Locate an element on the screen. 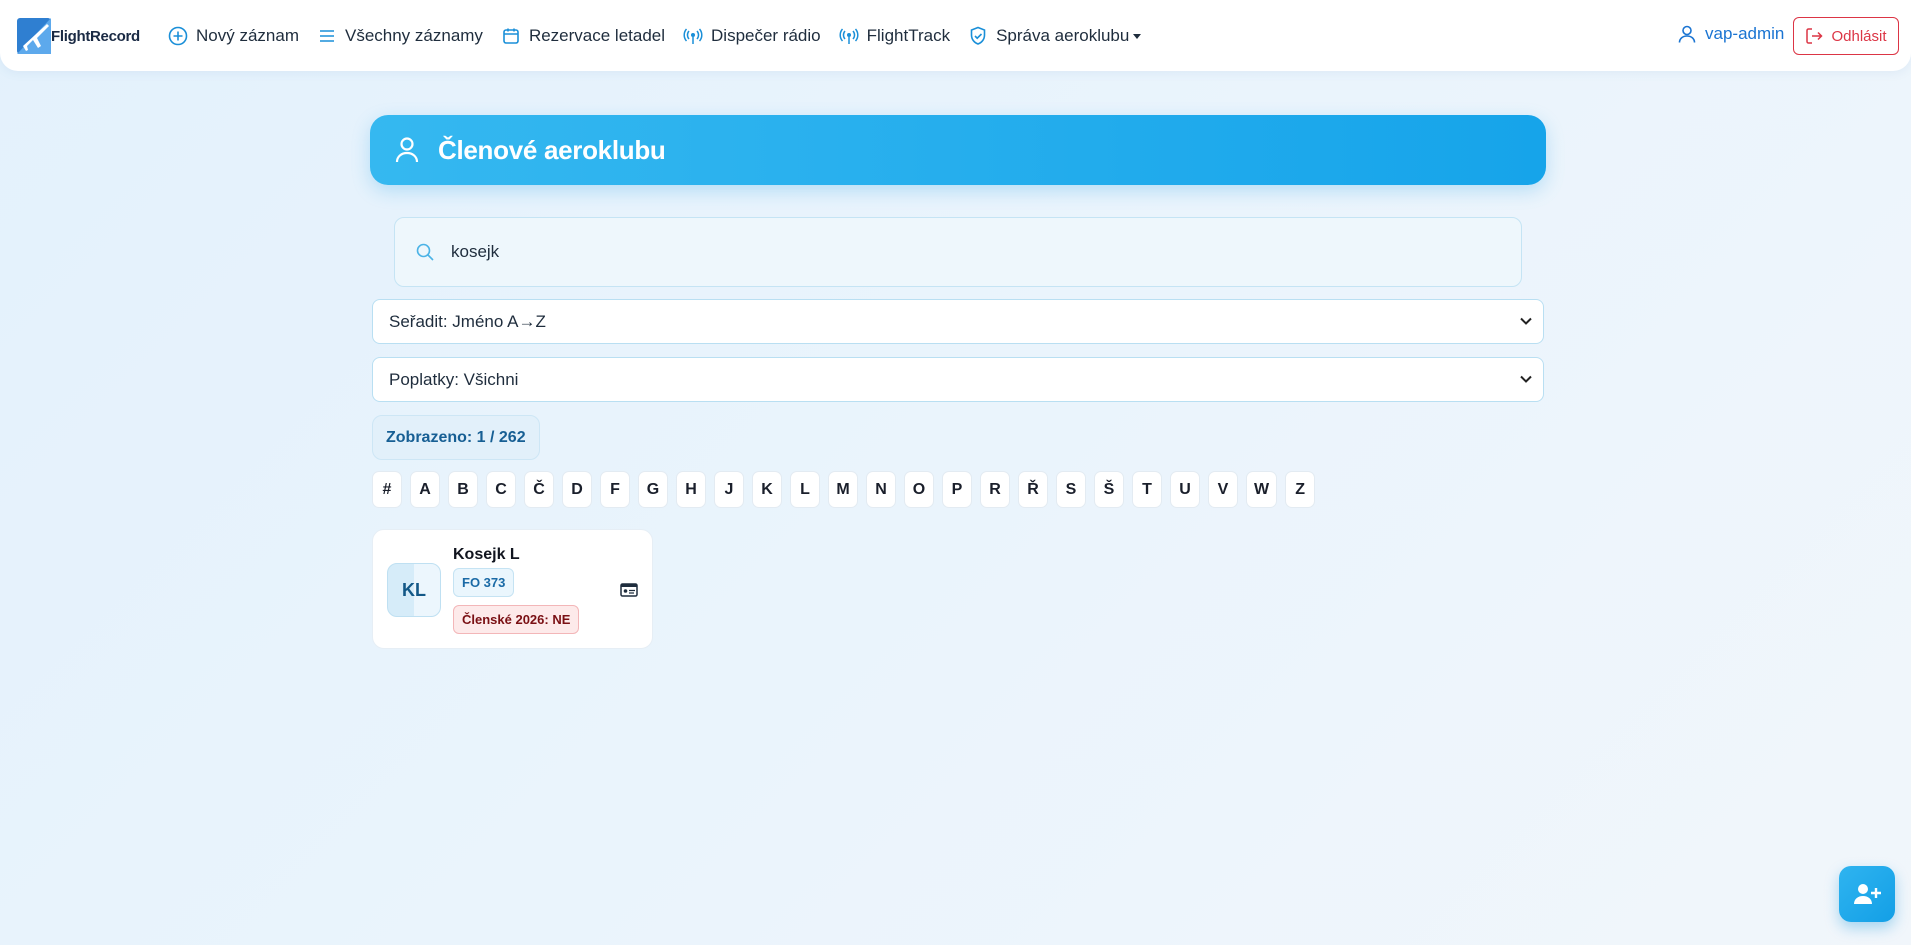  letter-filter-button: # is located at coordinates (387, 489).